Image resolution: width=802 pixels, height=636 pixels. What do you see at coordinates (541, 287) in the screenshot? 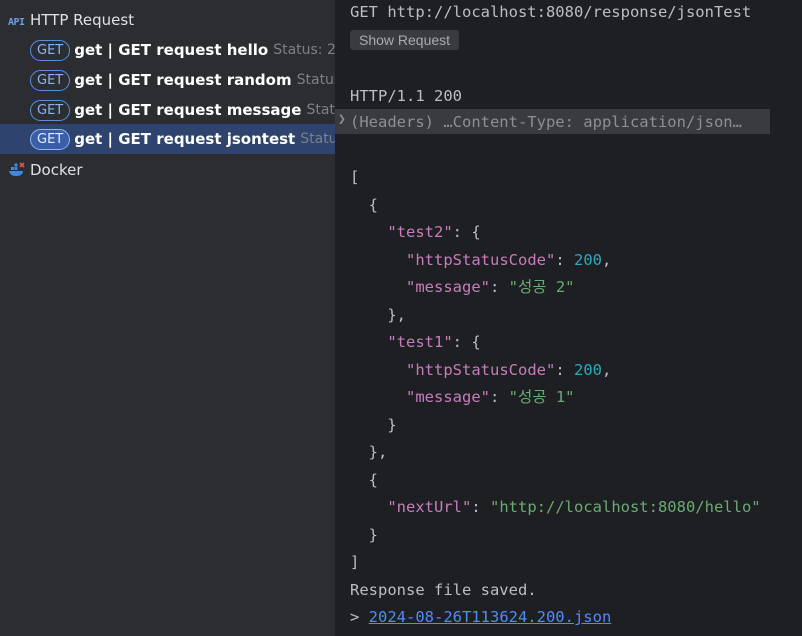
I see `json-string: "성공 2"` at bounding box center [541, 287].